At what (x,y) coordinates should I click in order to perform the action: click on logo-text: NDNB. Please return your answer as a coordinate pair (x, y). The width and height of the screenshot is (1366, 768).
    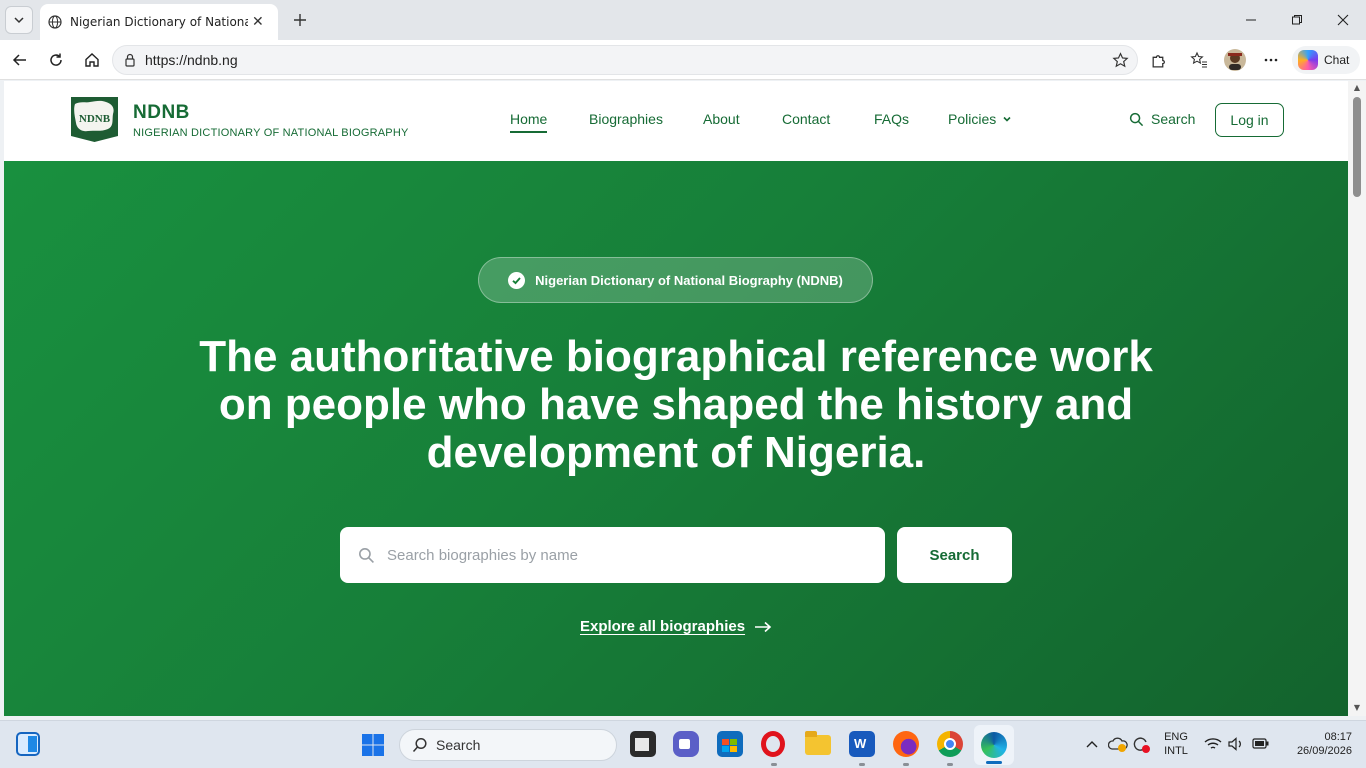
    Looking at the image, I should click on (95, 119).